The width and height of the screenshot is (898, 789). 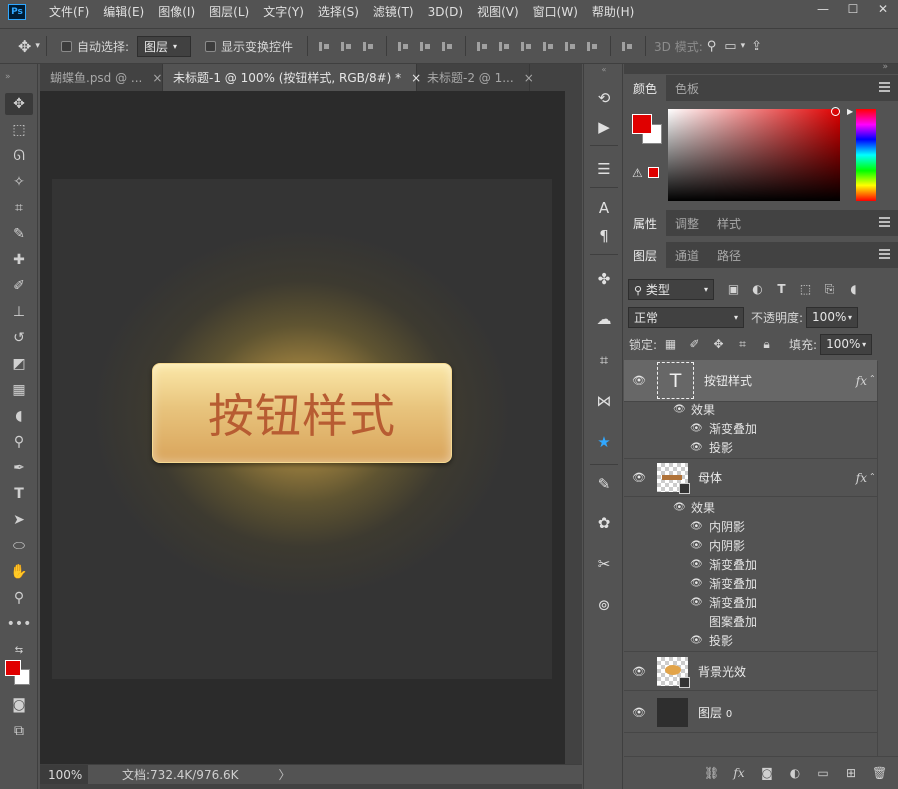 I want to click on tab-adjustments: 调整, so click(x=687, y=223).